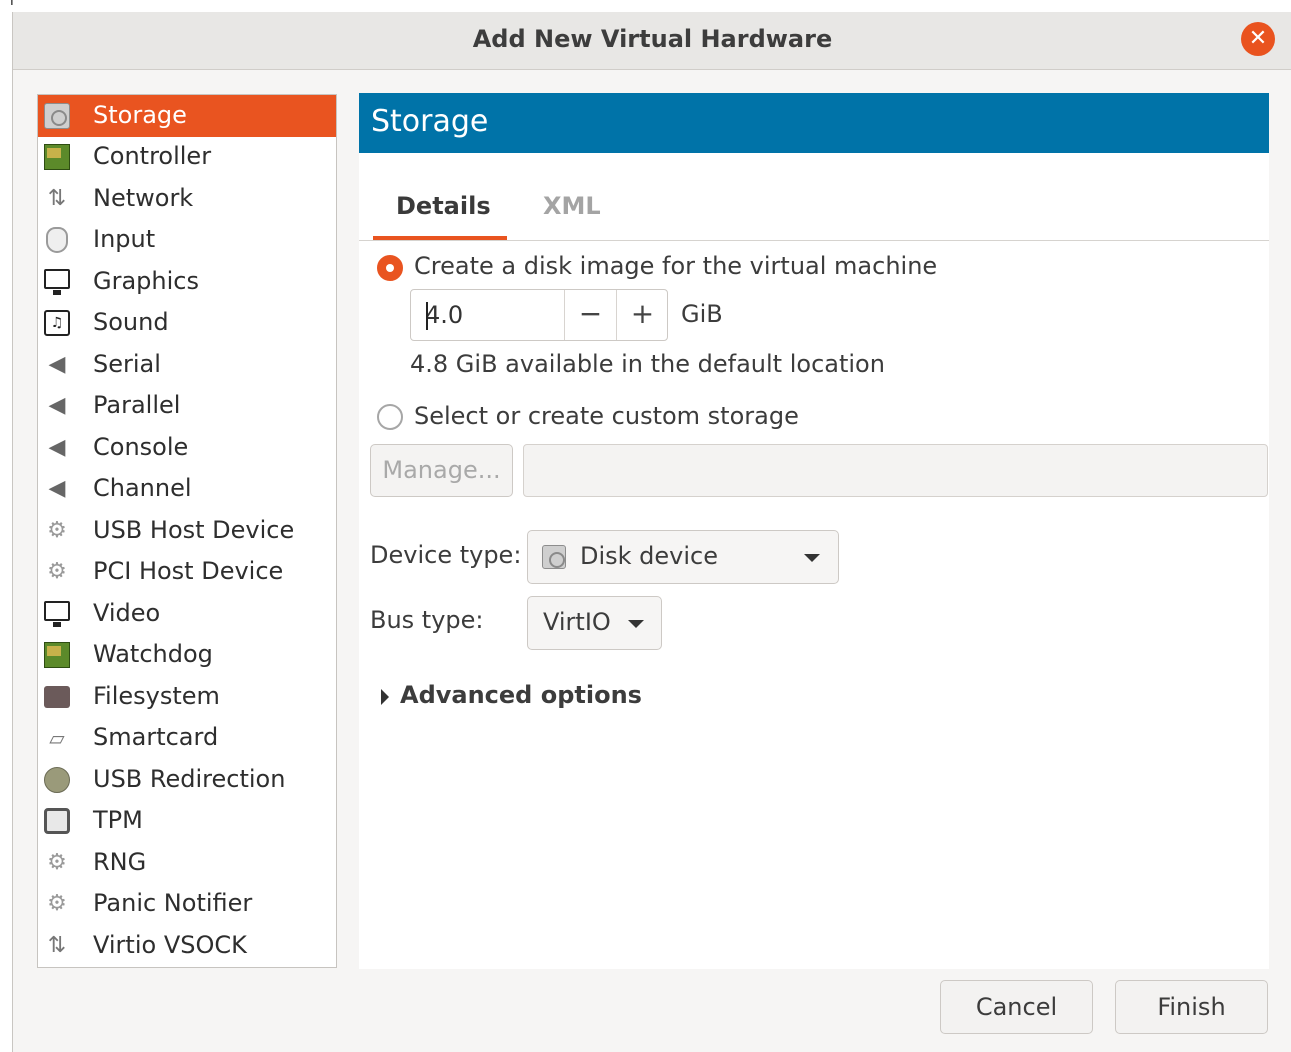 The width and height of the screenshot is (1291, 1052). Describe the element at coordinates (385, 697) in the screenshot. I see `expander-arrow-icon` at that location.